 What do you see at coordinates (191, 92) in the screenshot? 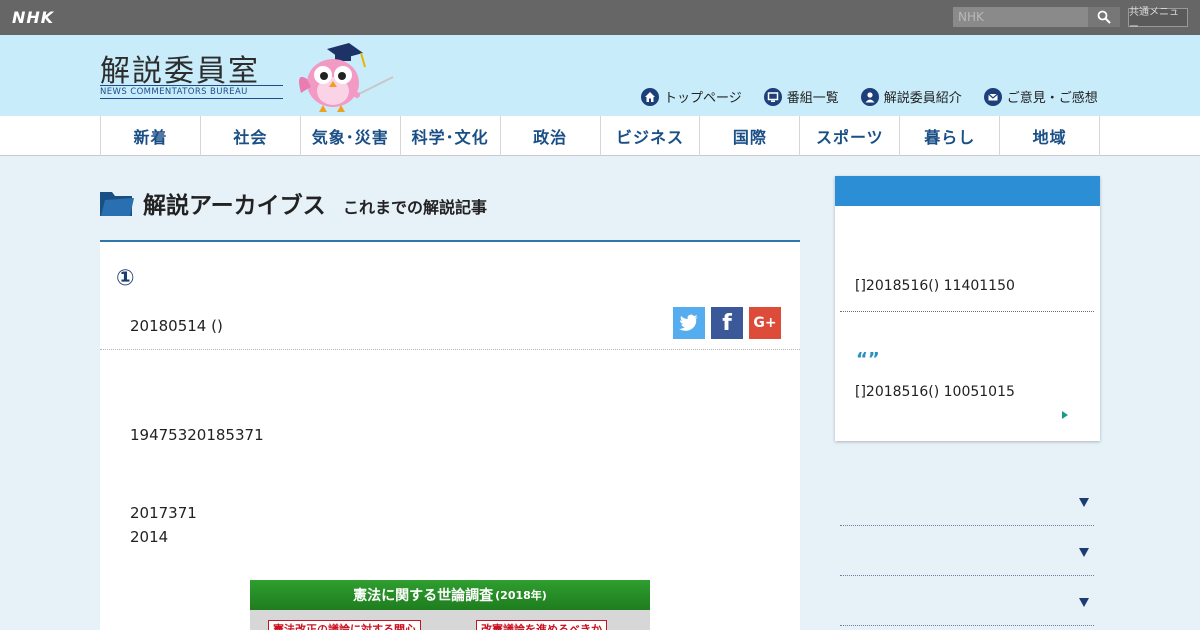
I see `brand-subtitle: NEWS COMMENTATORS BUREAU` at bounding box center [191, 92].